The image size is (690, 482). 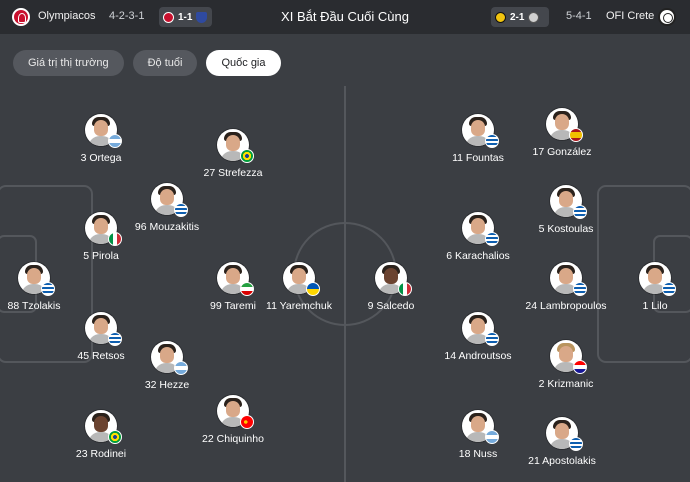 I want to click on player-lilo: 1 Lilo, so click(x=645, y=287).